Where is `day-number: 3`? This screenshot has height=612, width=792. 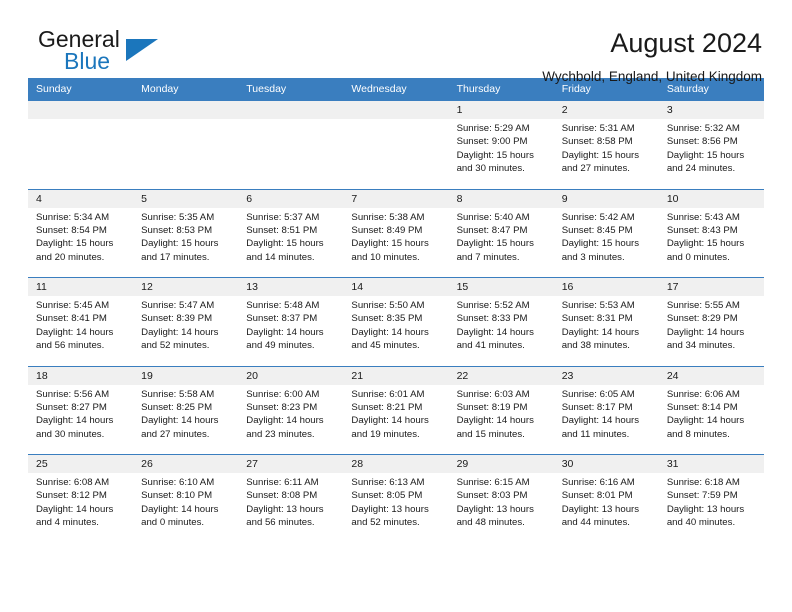 day-number: 3 is located at coordinates (711, 110).